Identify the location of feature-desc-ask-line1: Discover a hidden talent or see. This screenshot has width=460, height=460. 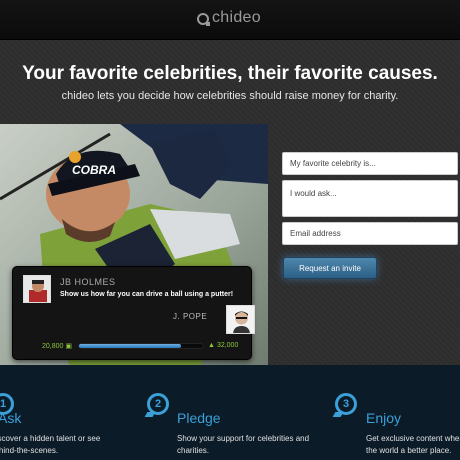
(50, 438).